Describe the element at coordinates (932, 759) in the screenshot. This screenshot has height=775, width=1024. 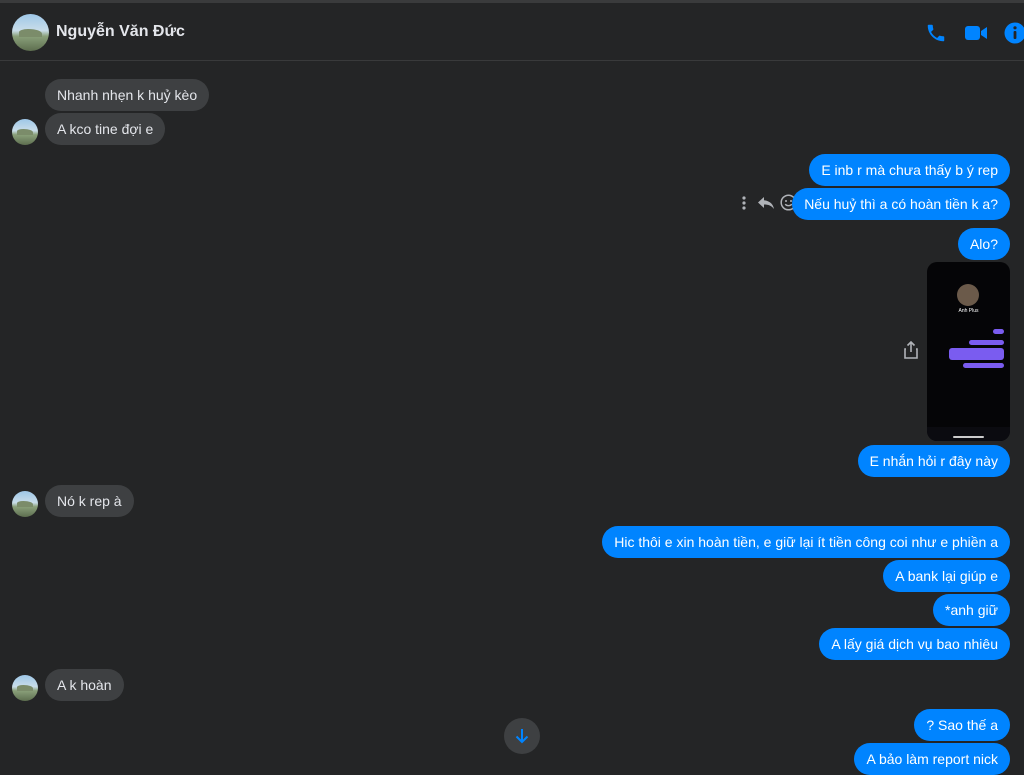
I see `message-outgoing: A bảo làm report nick` at that location.